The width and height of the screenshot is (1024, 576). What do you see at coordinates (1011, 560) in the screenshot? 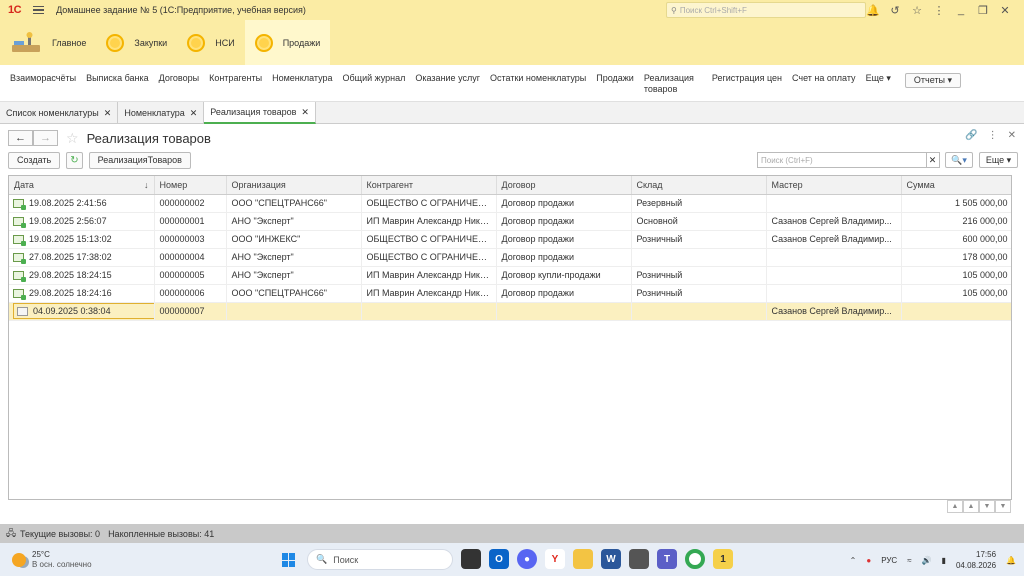
I see `notifications-icon: 🔔` at bounding box center [1011, 560].